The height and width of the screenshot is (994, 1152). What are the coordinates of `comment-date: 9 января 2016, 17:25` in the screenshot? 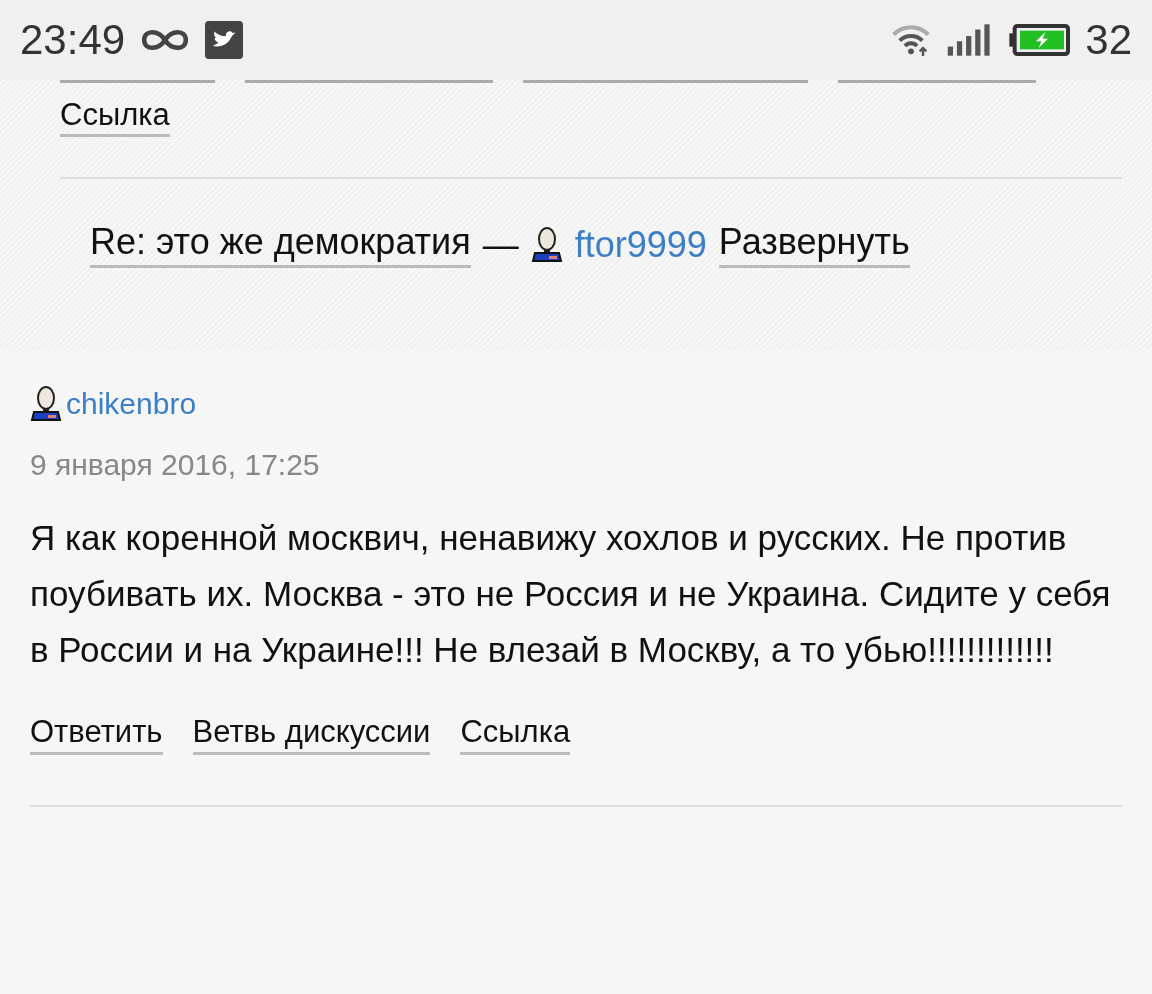 It's located at (175, 465).